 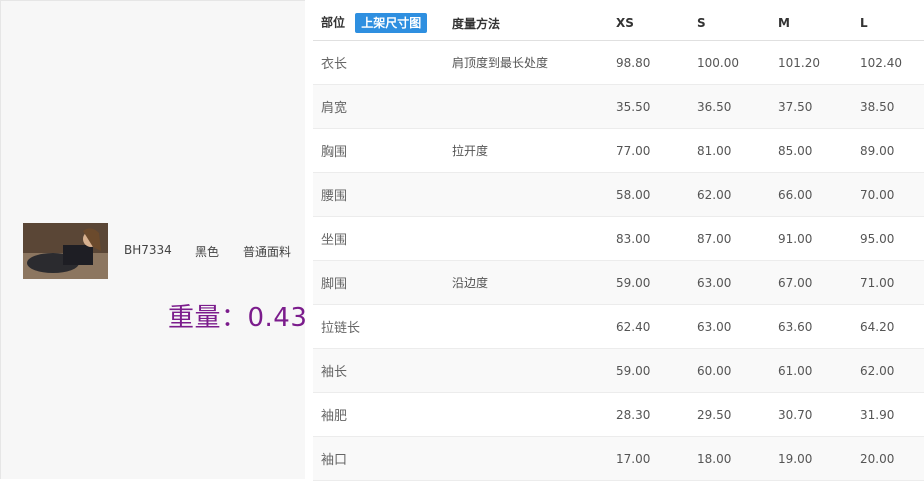 What do you see at coordinates (378, 326) in the screenshot?
I see `cell-part: 拉链长` at bounding box center [378, 326].